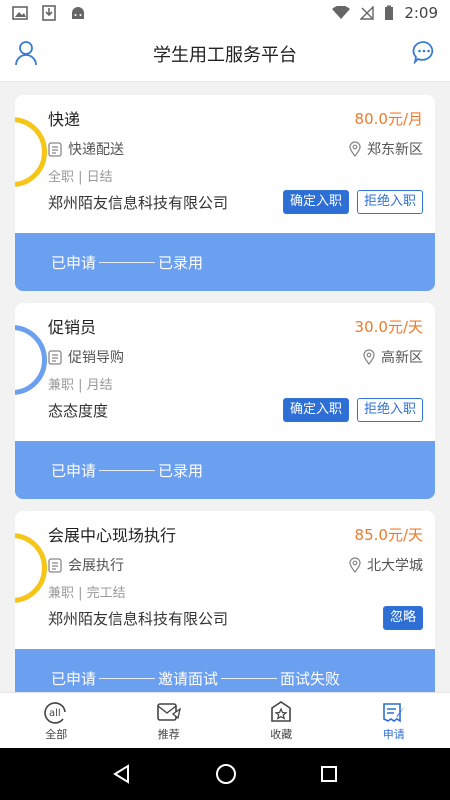  Describe the element at coordinates (26, 55) in the screenshot. I see `user-profile-icon` at that location.